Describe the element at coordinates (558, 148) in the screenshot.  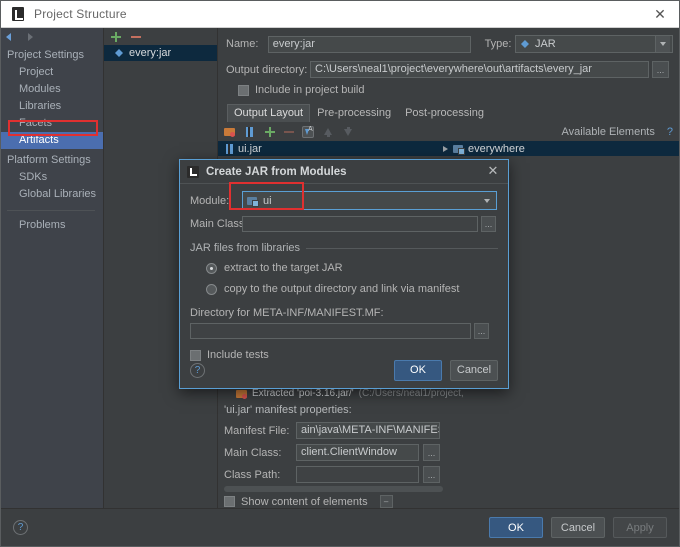
I see `tree-item-everywhere: everywhere` at that location.